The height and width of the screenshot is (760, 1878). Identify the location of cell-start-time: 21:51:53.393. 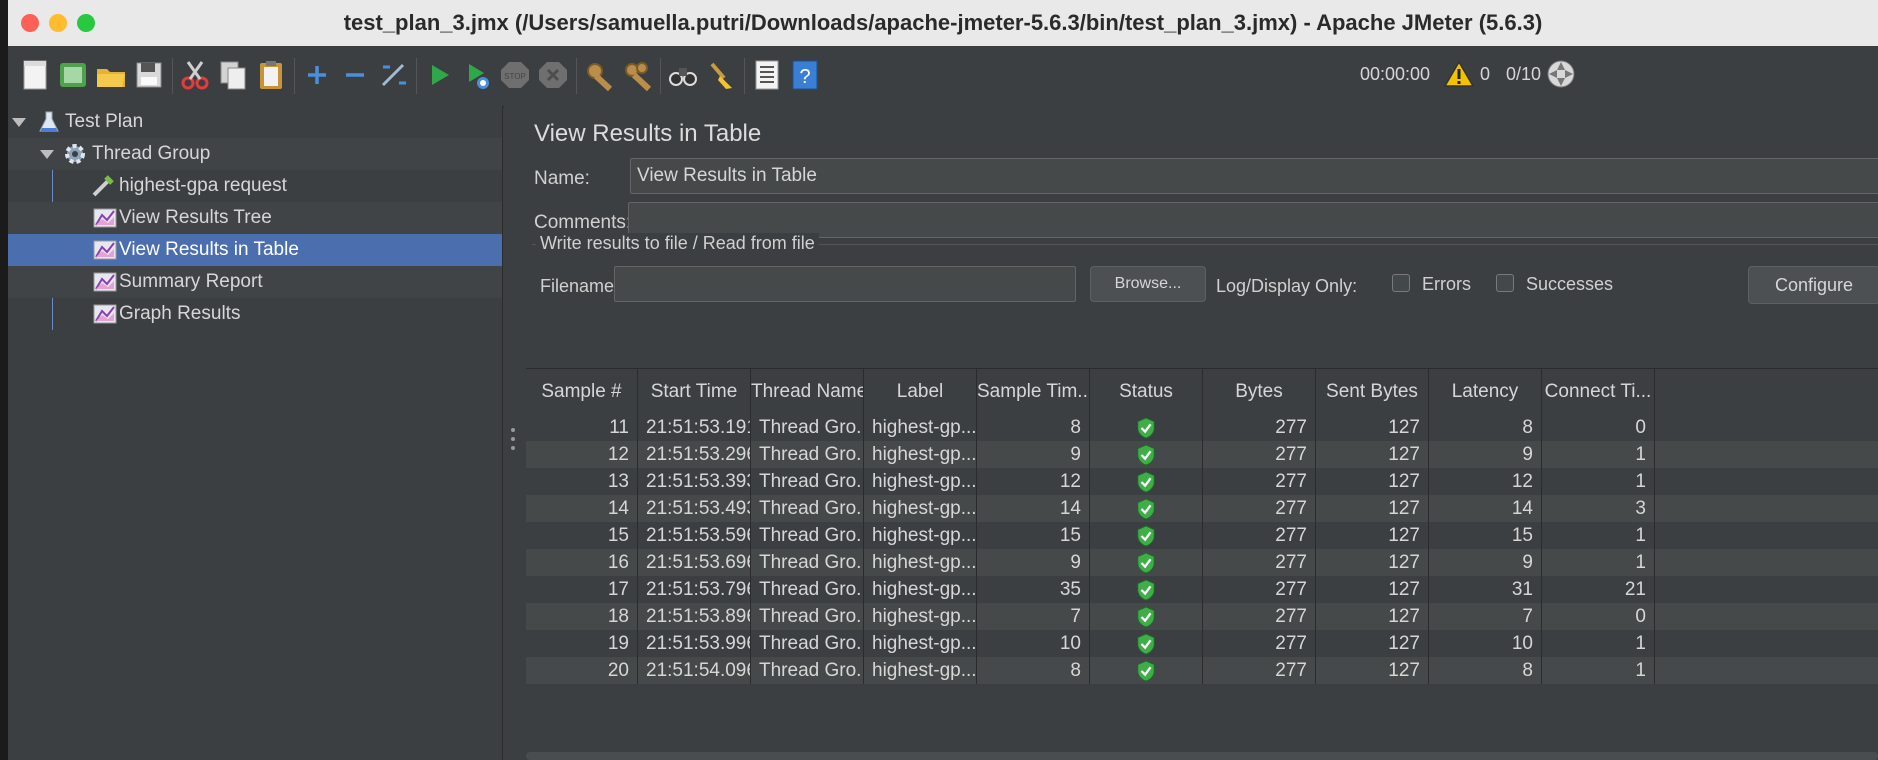
(694, 481).